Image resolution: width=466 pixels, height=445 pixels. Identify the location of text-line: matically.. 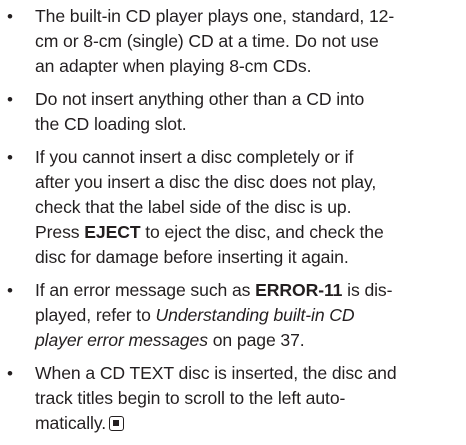
(248, 423).